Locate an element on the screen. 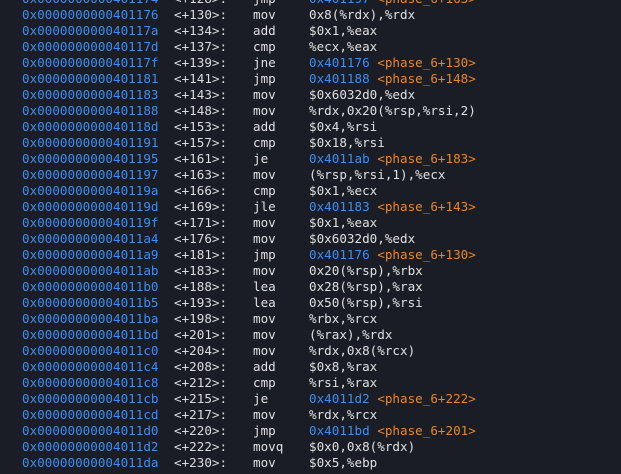 The width and height of the screenshot is (621, 474). jump-target-address: 0x401176 is located at coordinates (339, 254).